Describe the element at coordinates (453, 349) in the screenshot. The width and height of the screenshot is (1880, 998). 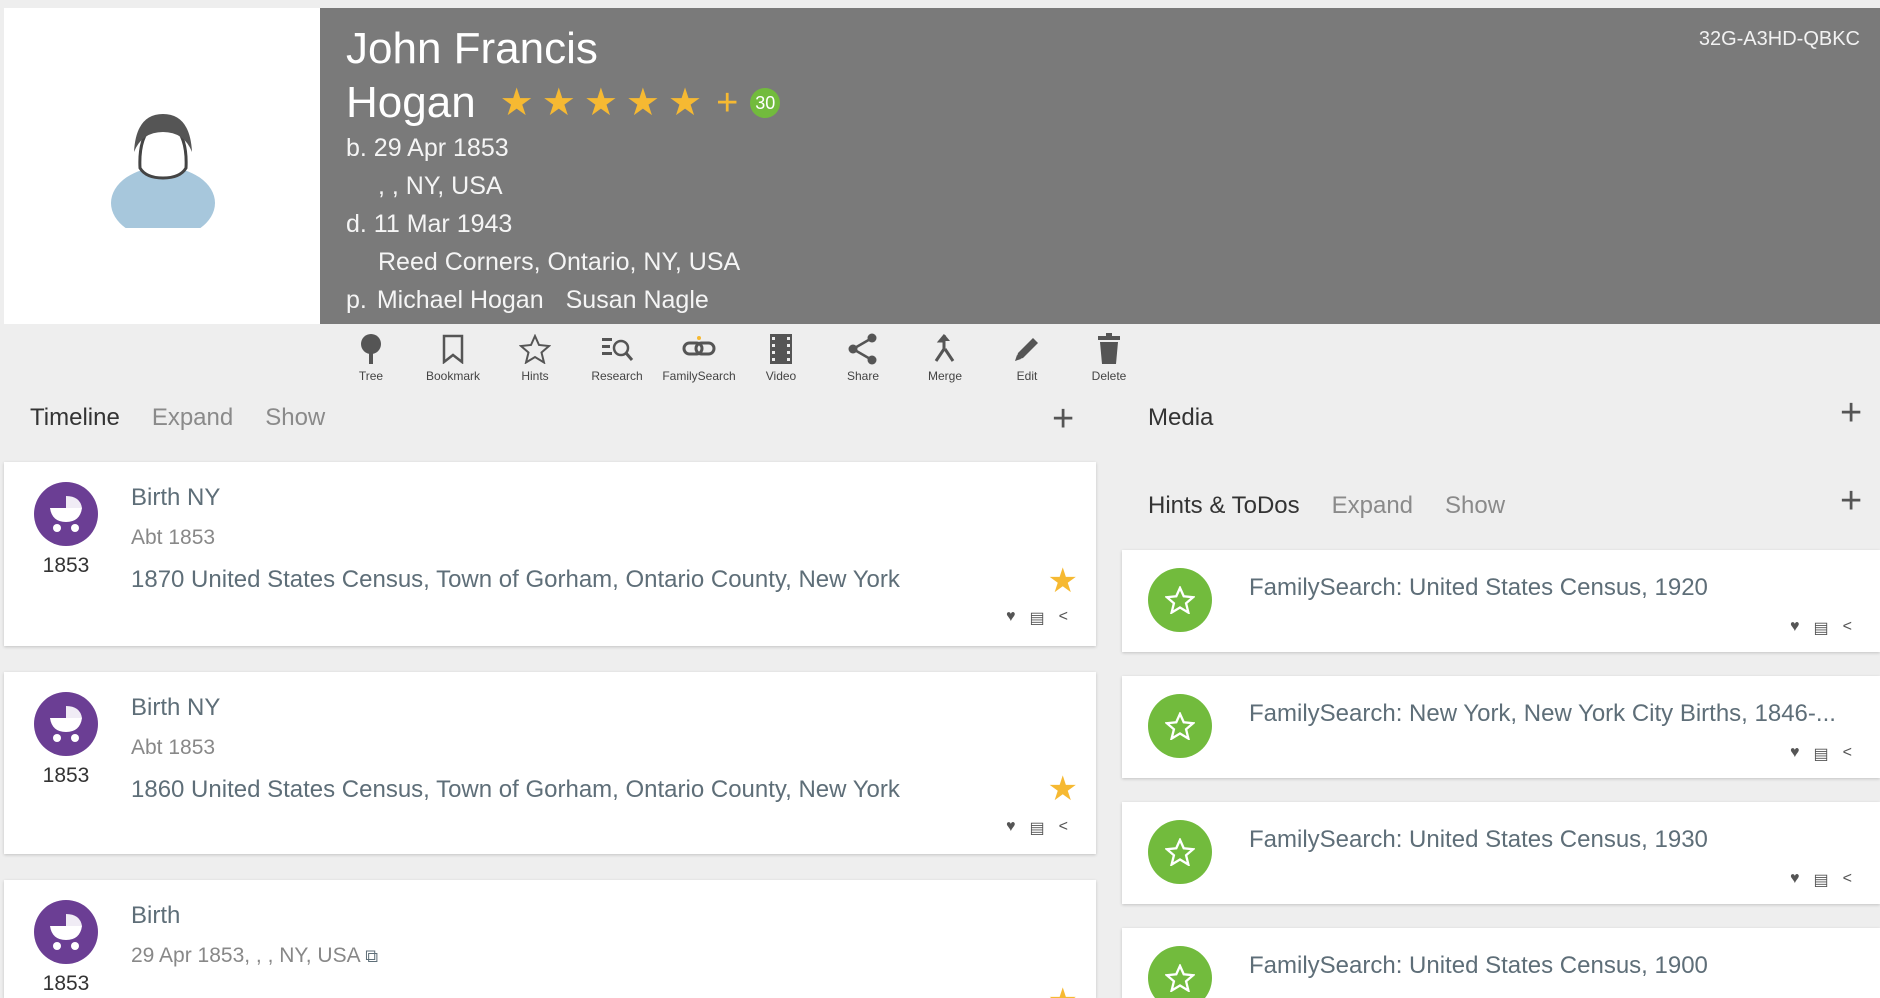
I see `bookmark-icon` at that location.